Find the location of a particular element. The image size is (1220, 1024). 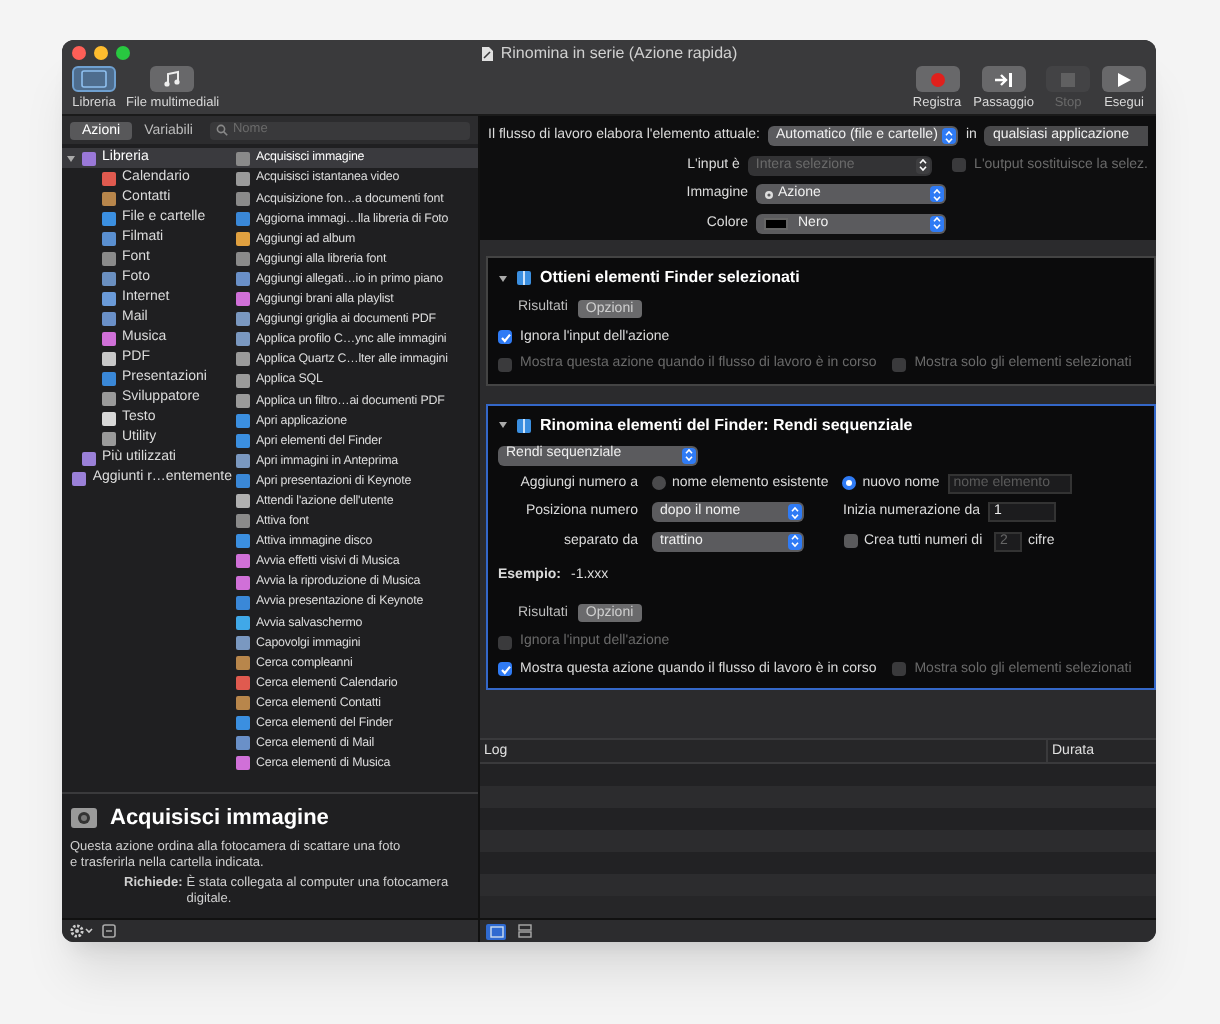

library-icon is located at coordinates (94, 79).